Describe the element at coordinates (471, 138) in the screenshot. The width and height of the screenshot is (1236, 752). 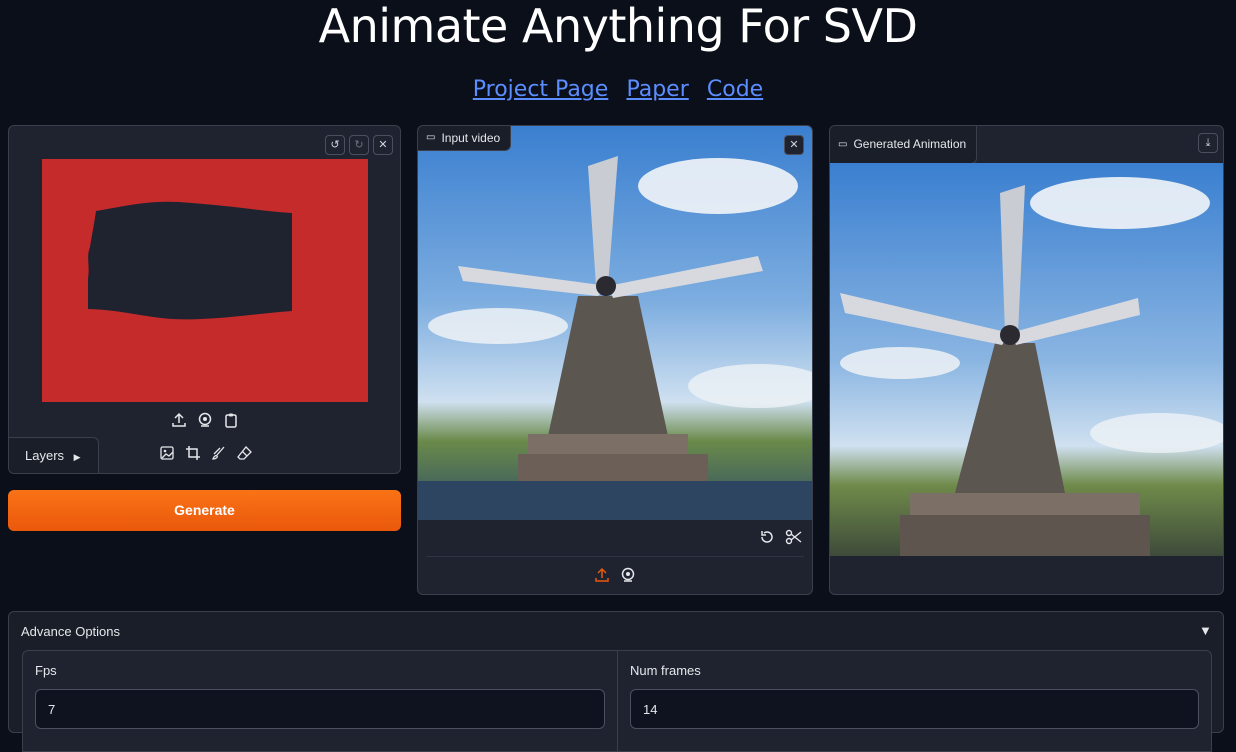
I see `input-video-label-text: Input video` at that location.